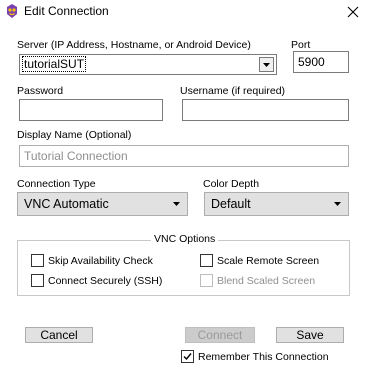 This screenshot has width=367, height=382. I want to click on close-button, so click(352, 12).